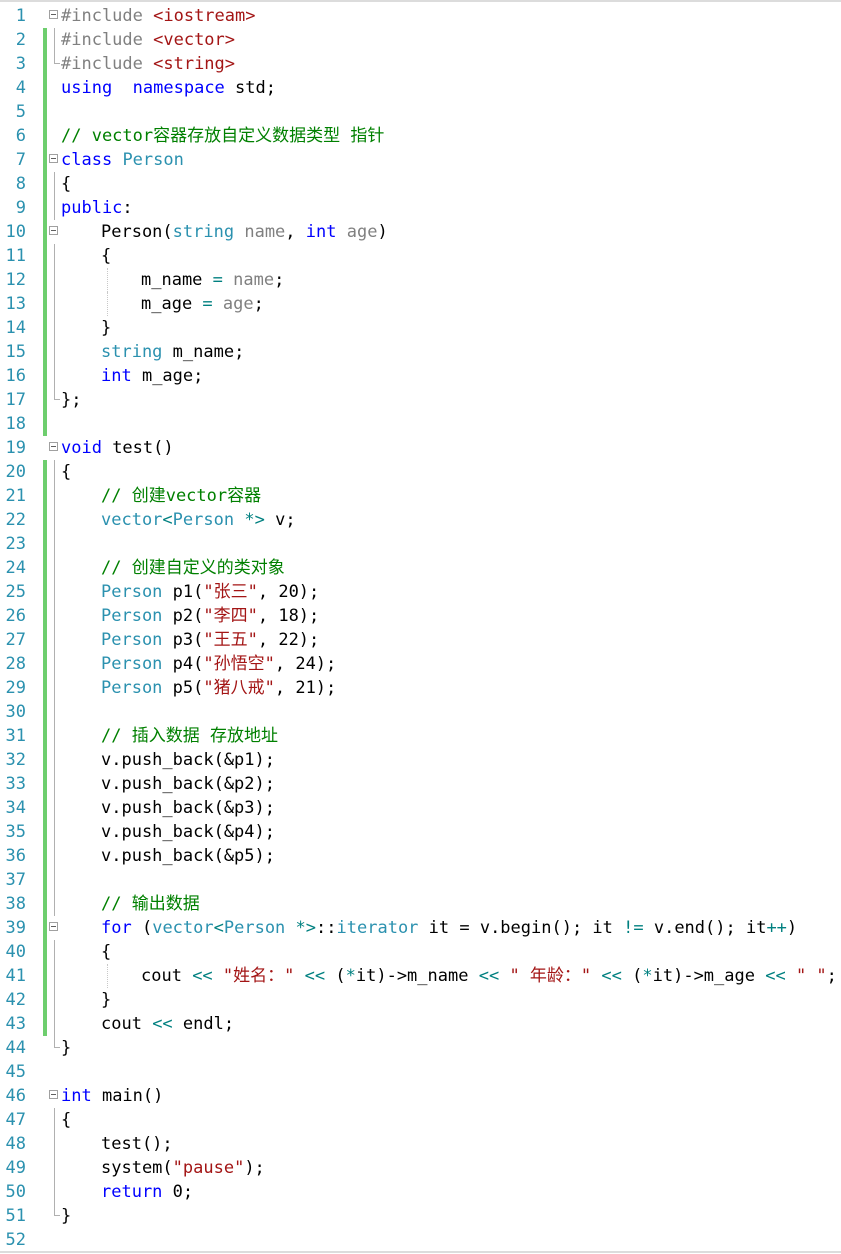 The image size is (841, 1254). What do you see at coordinates (420, 256) in the screenshot?
I see `code-line: 11 {` at bounding box center [420, 256].